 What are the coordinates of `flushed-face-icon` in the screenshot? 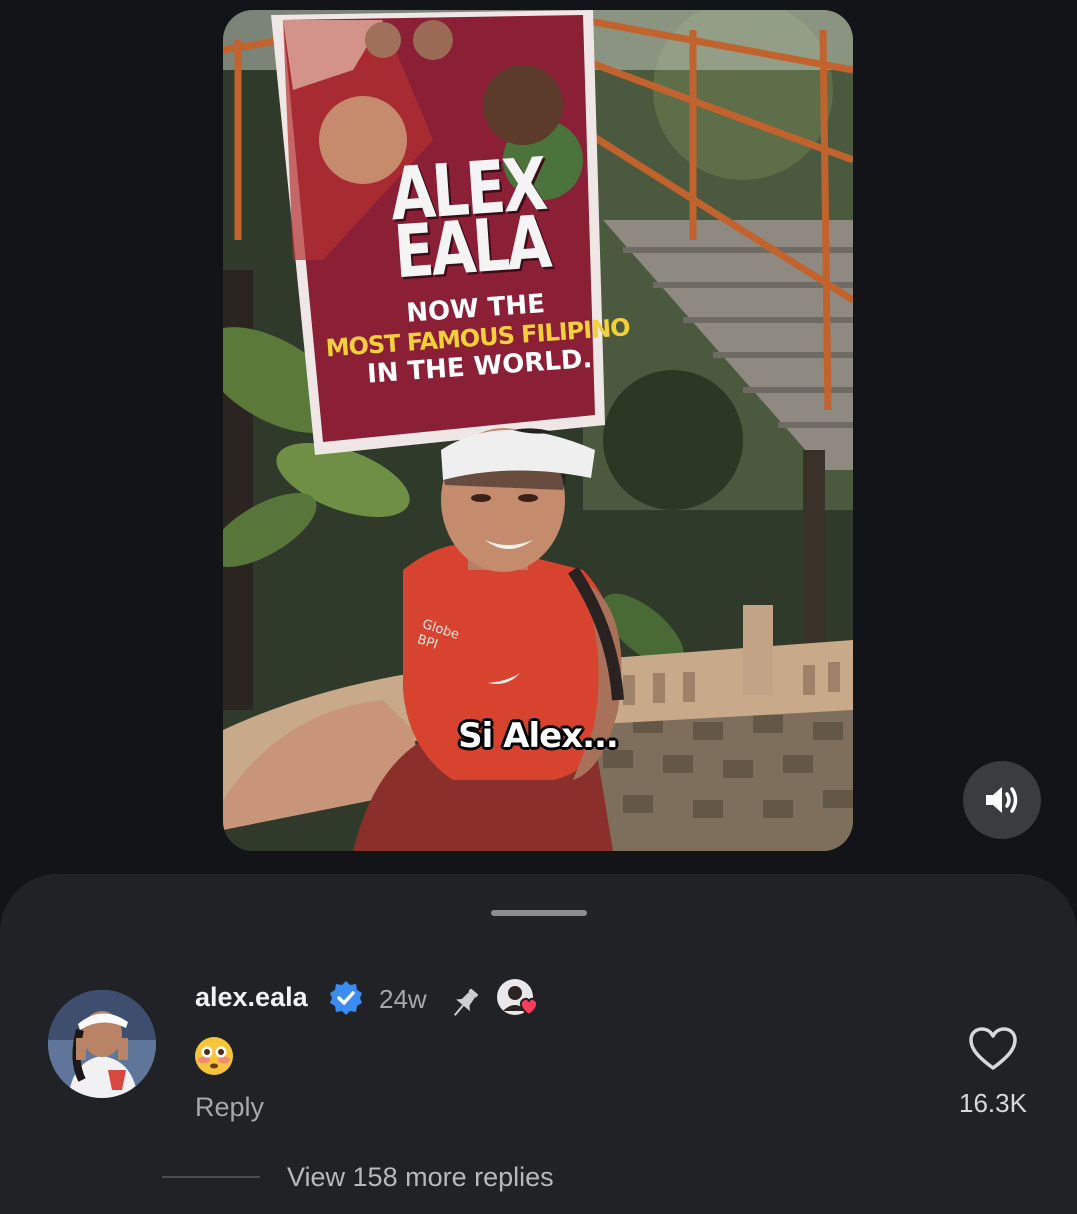 It's located at (214, 1056).